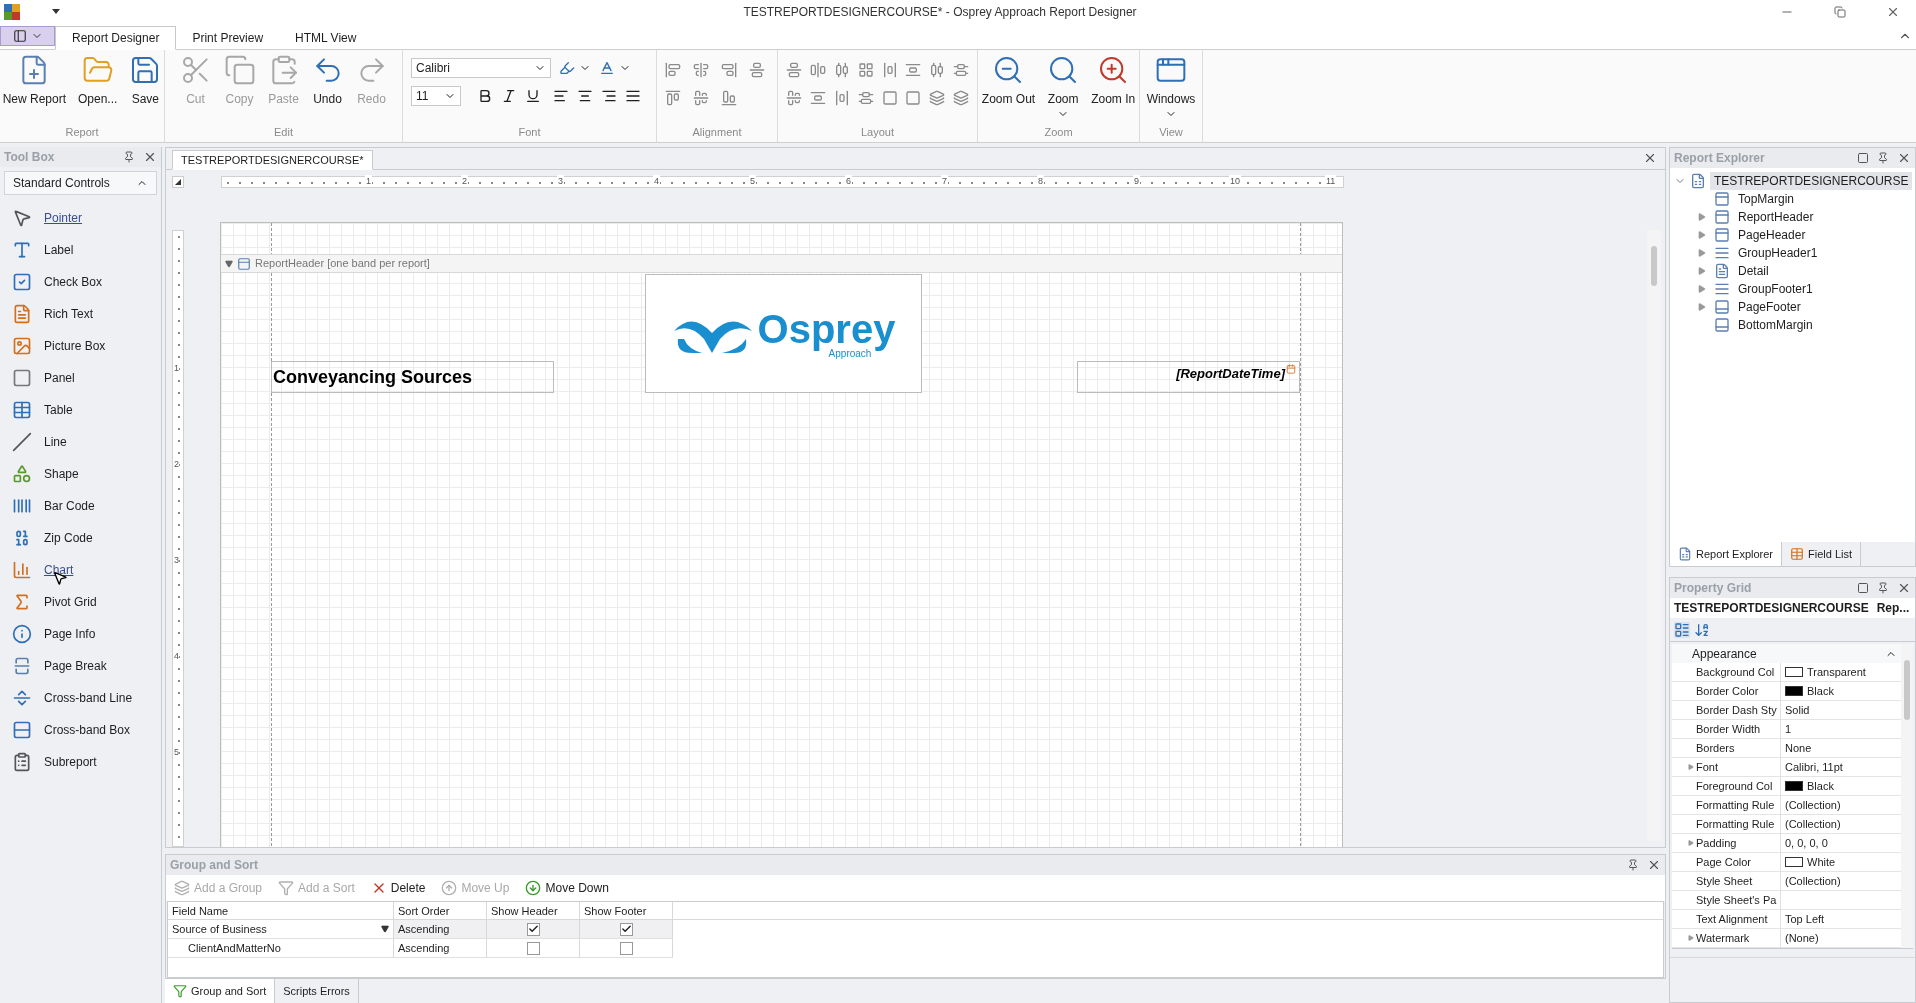 This screenshot has width=1916, height=1003. What do you see at coordinates (27, 36) in the screenshot?
I see `app-menu-button` at bounding box center [27, 36].